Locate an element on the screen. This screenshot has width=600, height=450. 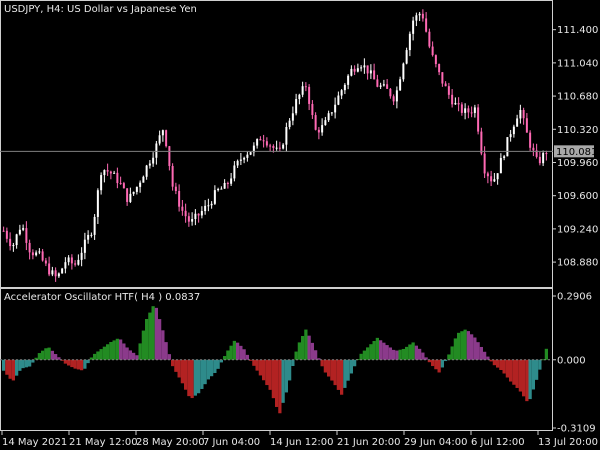
time-tick-label: 21 Jun 20:00 is located at coordinates (369, 442).